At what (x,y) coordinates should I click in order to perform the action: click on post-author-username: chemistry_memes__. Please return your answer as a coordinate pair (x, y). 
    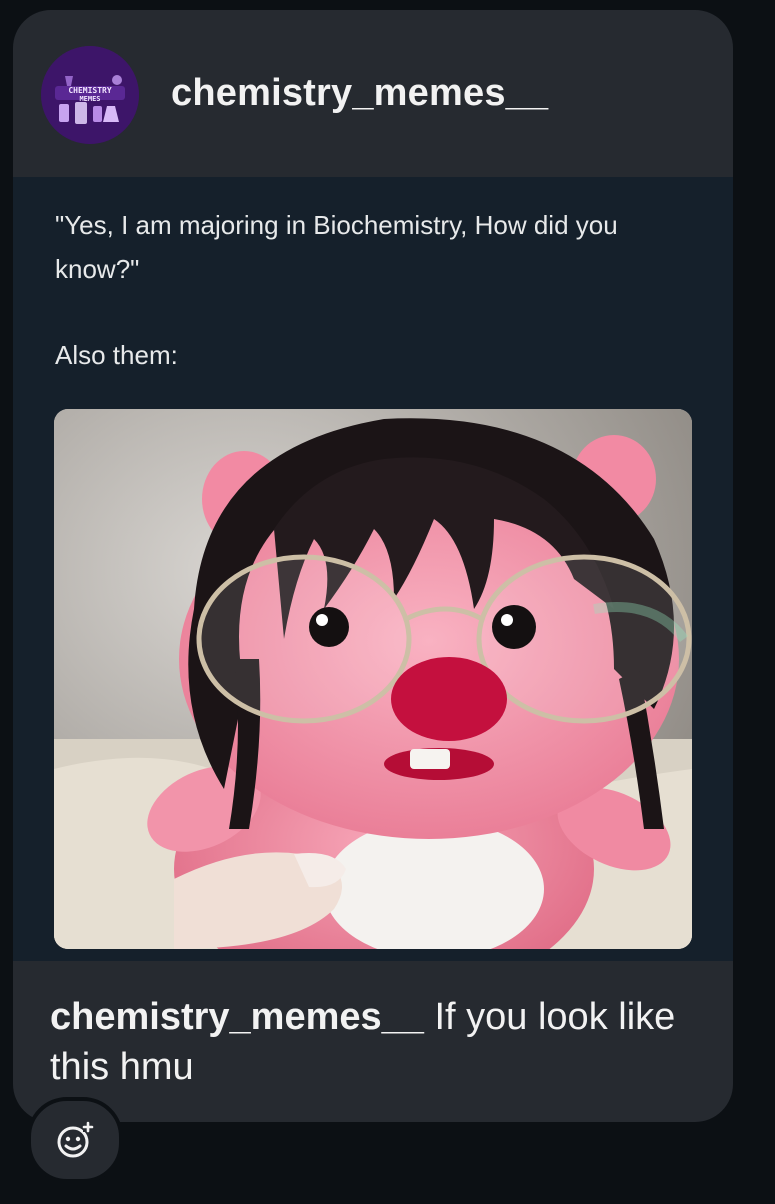
    Looking at the image, I should click on (359, 93).